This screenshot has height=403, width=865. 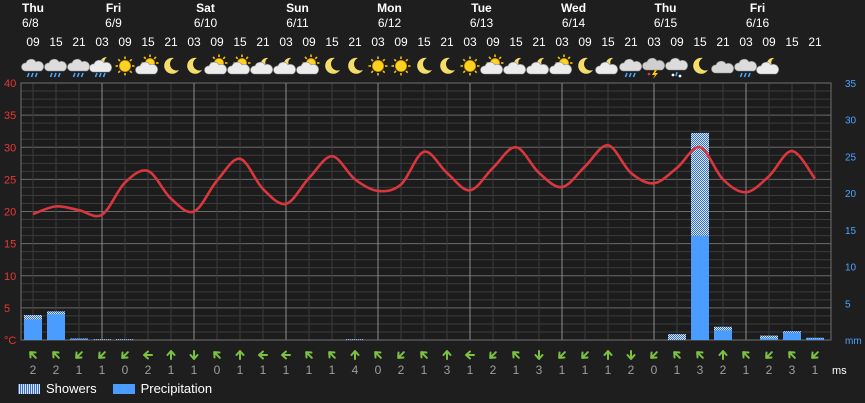 I want to click on y2-tick-label: 35, so click(x=851, y=84).